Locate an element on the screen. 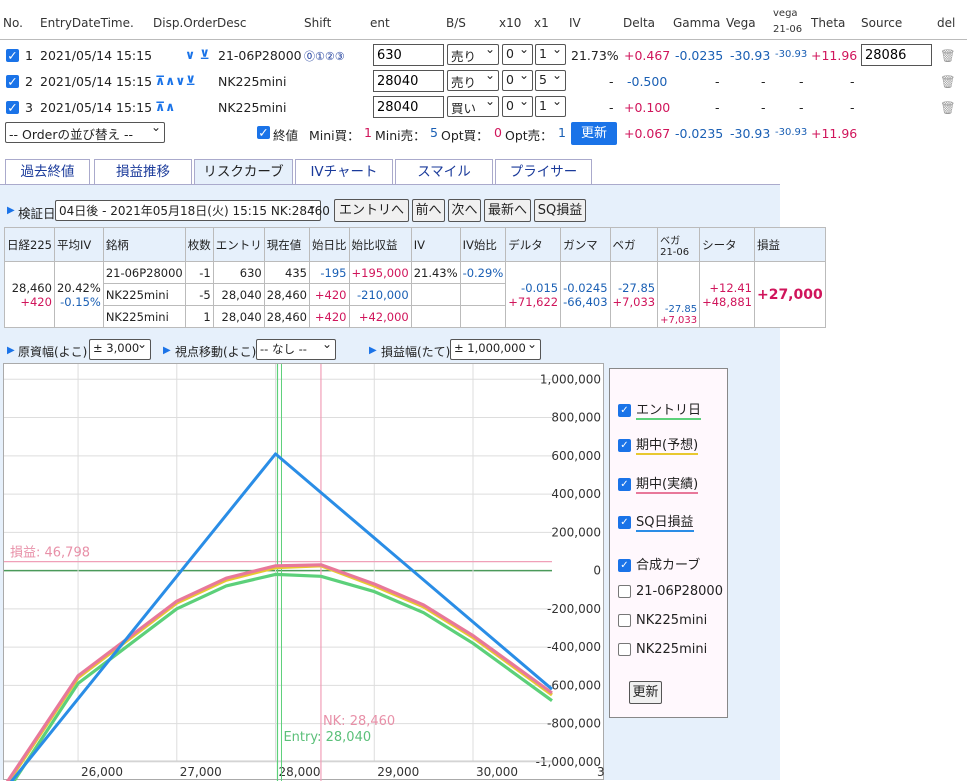 The height and width of the screenshot is (784, 967). avg-iv: 20.42% is located at coordinates (78, 287).